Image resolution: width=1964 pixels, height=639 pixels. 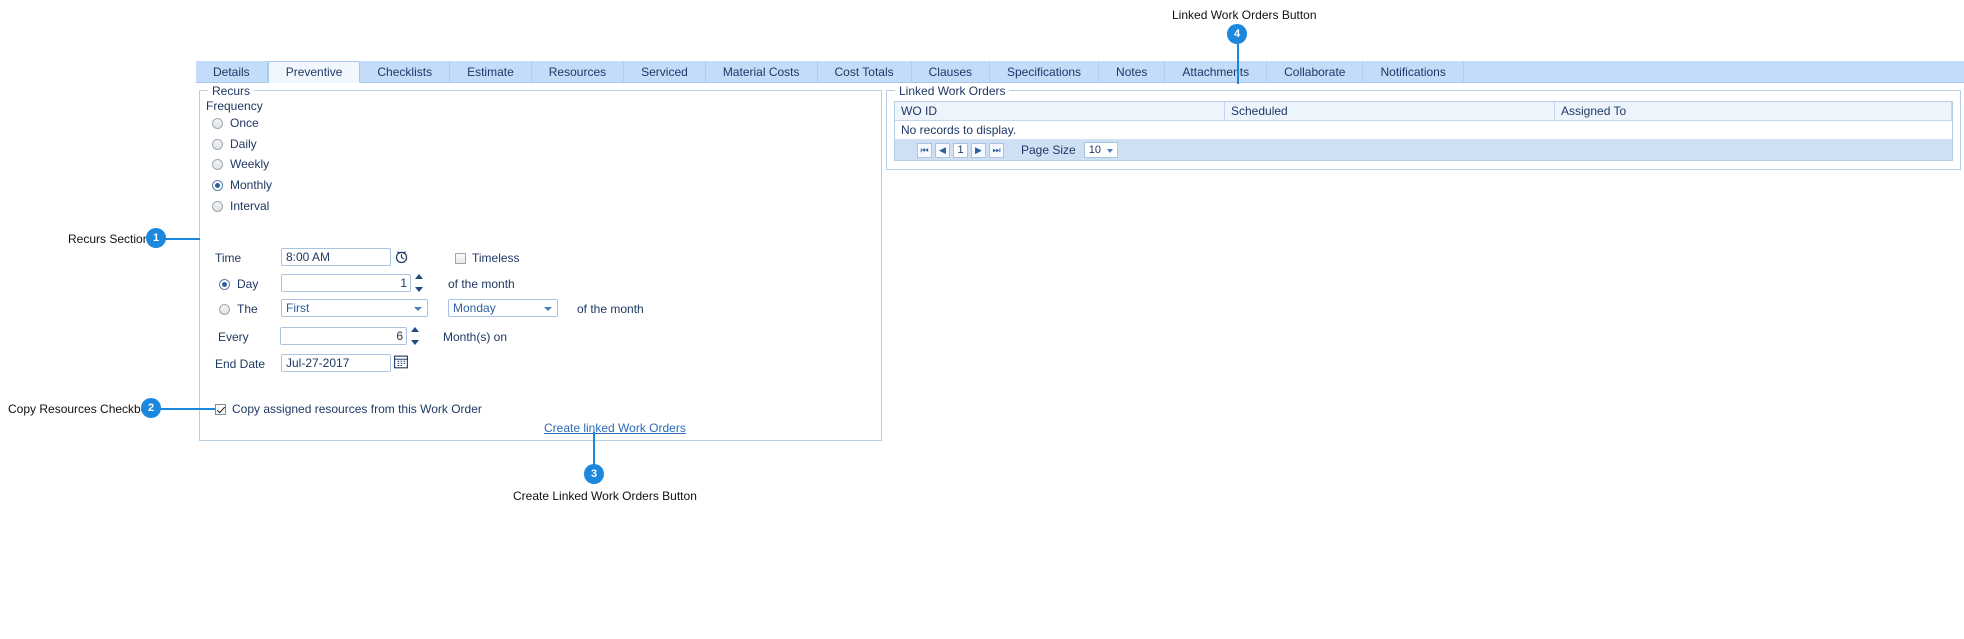 I want to click on annotation-badge-2: 2, so click(x=151, y=408).